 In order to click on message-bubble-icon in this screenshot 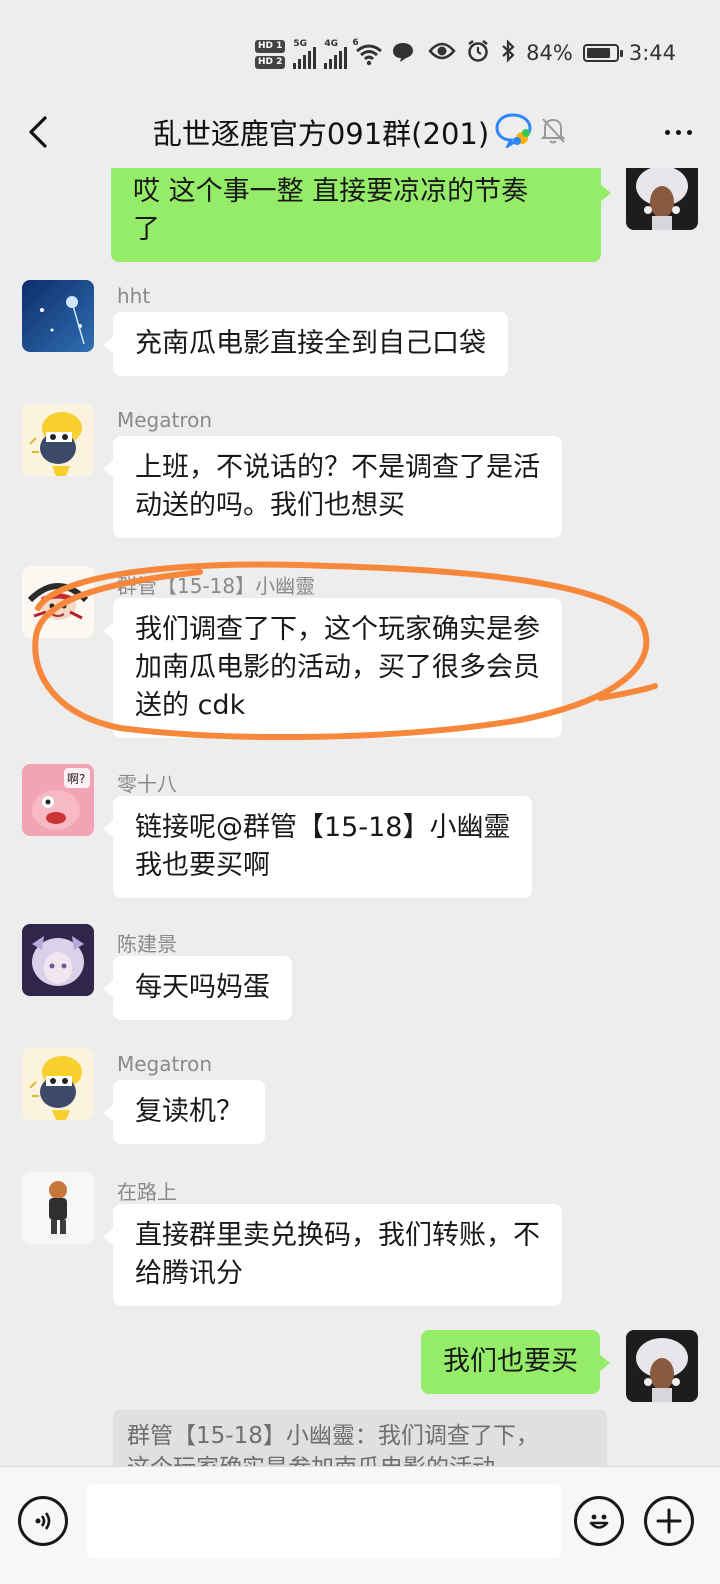, I will do `click(403, 54)`.